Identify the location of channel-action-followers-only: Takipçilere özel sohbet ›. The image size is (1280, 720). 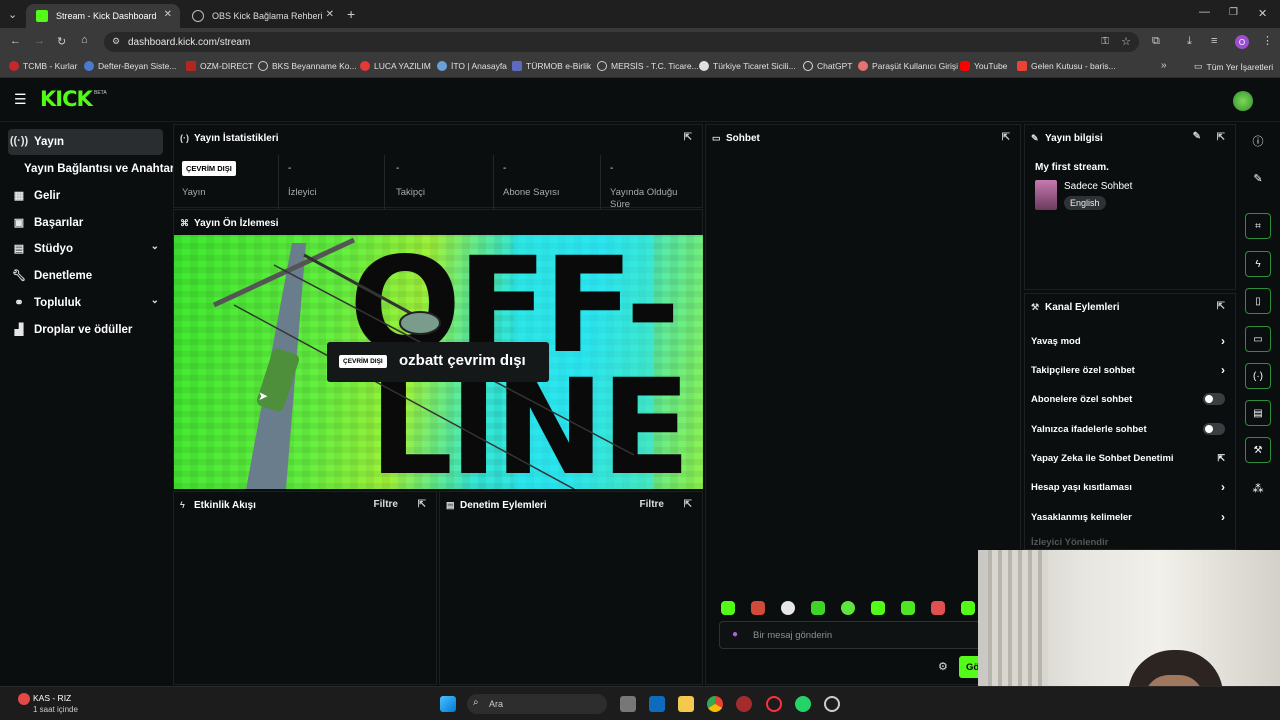
(1129, 370).